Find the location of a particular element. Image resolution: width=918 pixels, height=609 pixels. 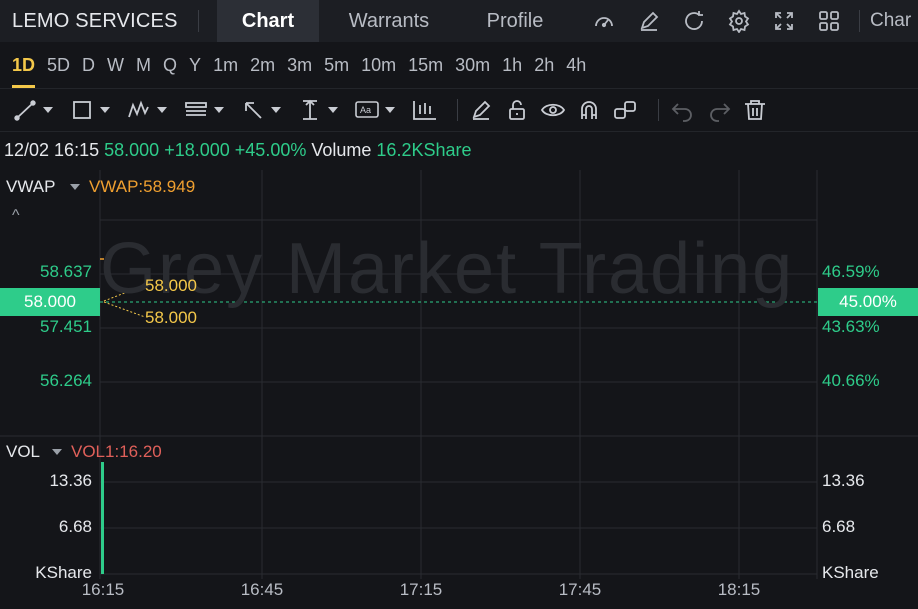

volume-bar is located at coordinates (102, 518).